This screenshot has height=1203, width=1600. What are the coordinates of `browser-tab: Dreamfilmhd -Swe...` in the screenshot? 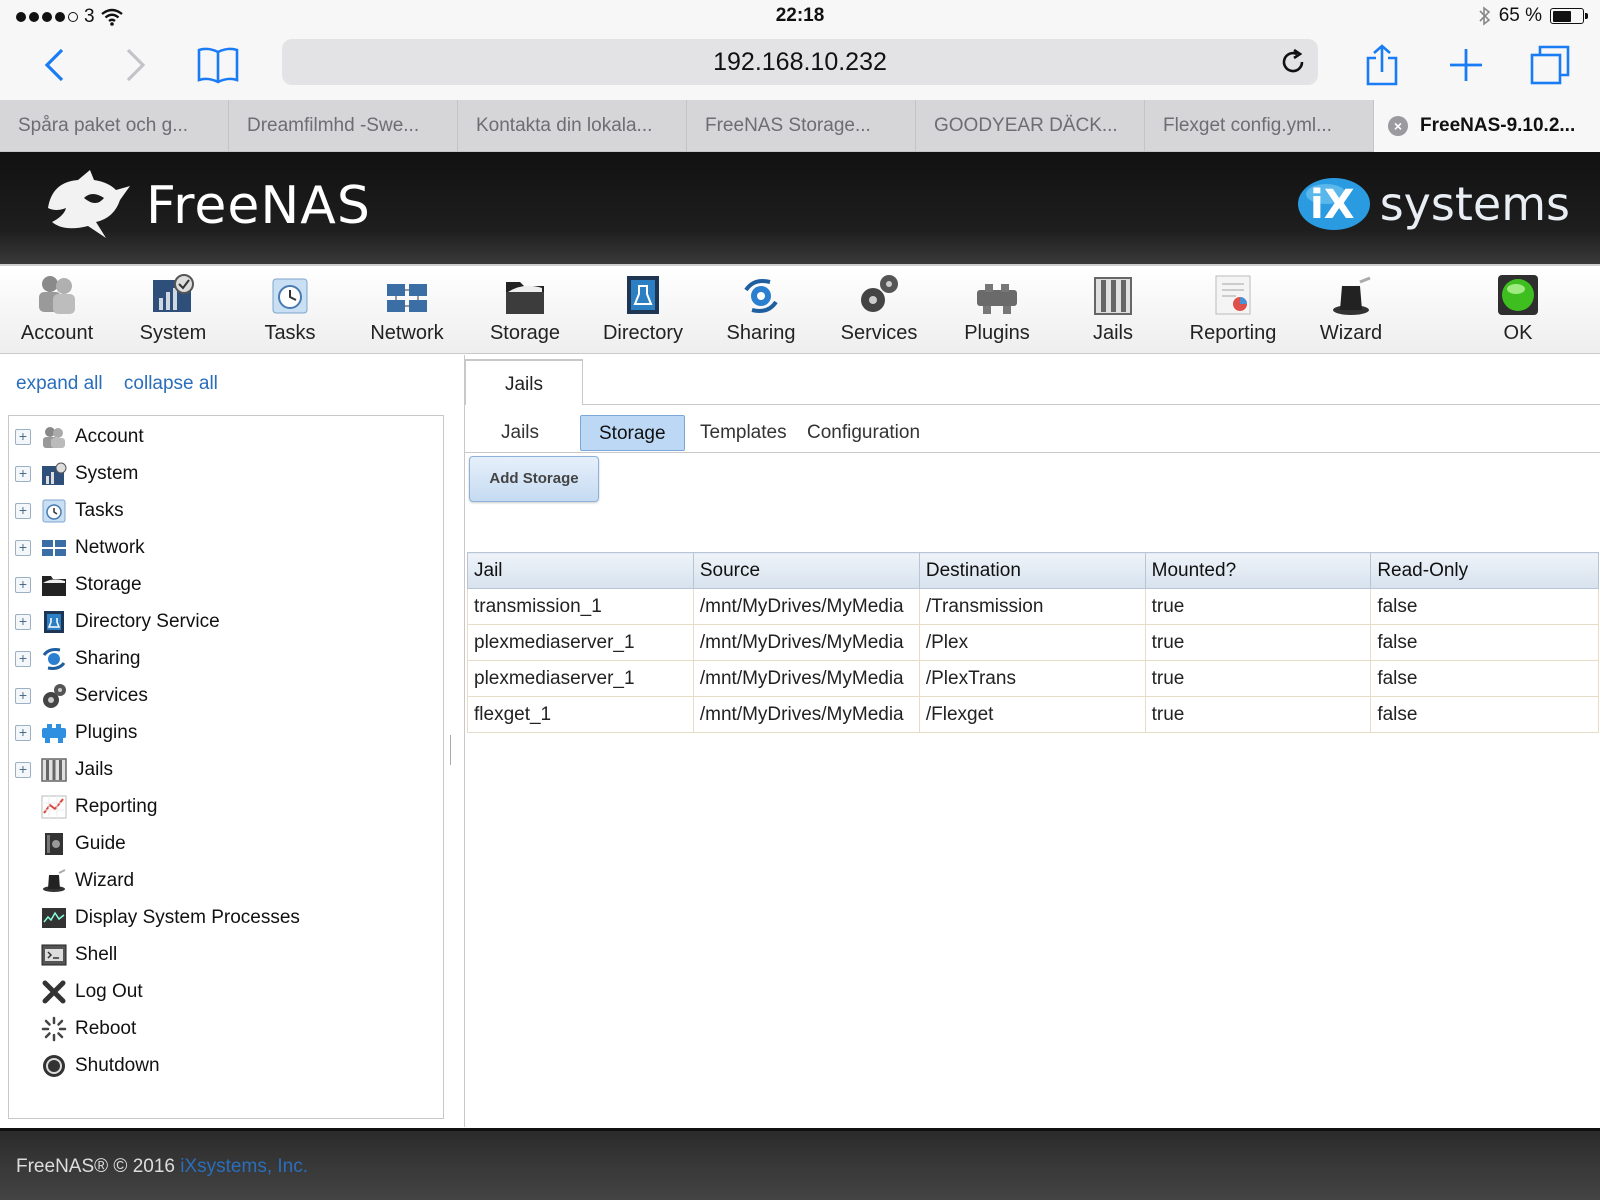 It's located at (343, 126).